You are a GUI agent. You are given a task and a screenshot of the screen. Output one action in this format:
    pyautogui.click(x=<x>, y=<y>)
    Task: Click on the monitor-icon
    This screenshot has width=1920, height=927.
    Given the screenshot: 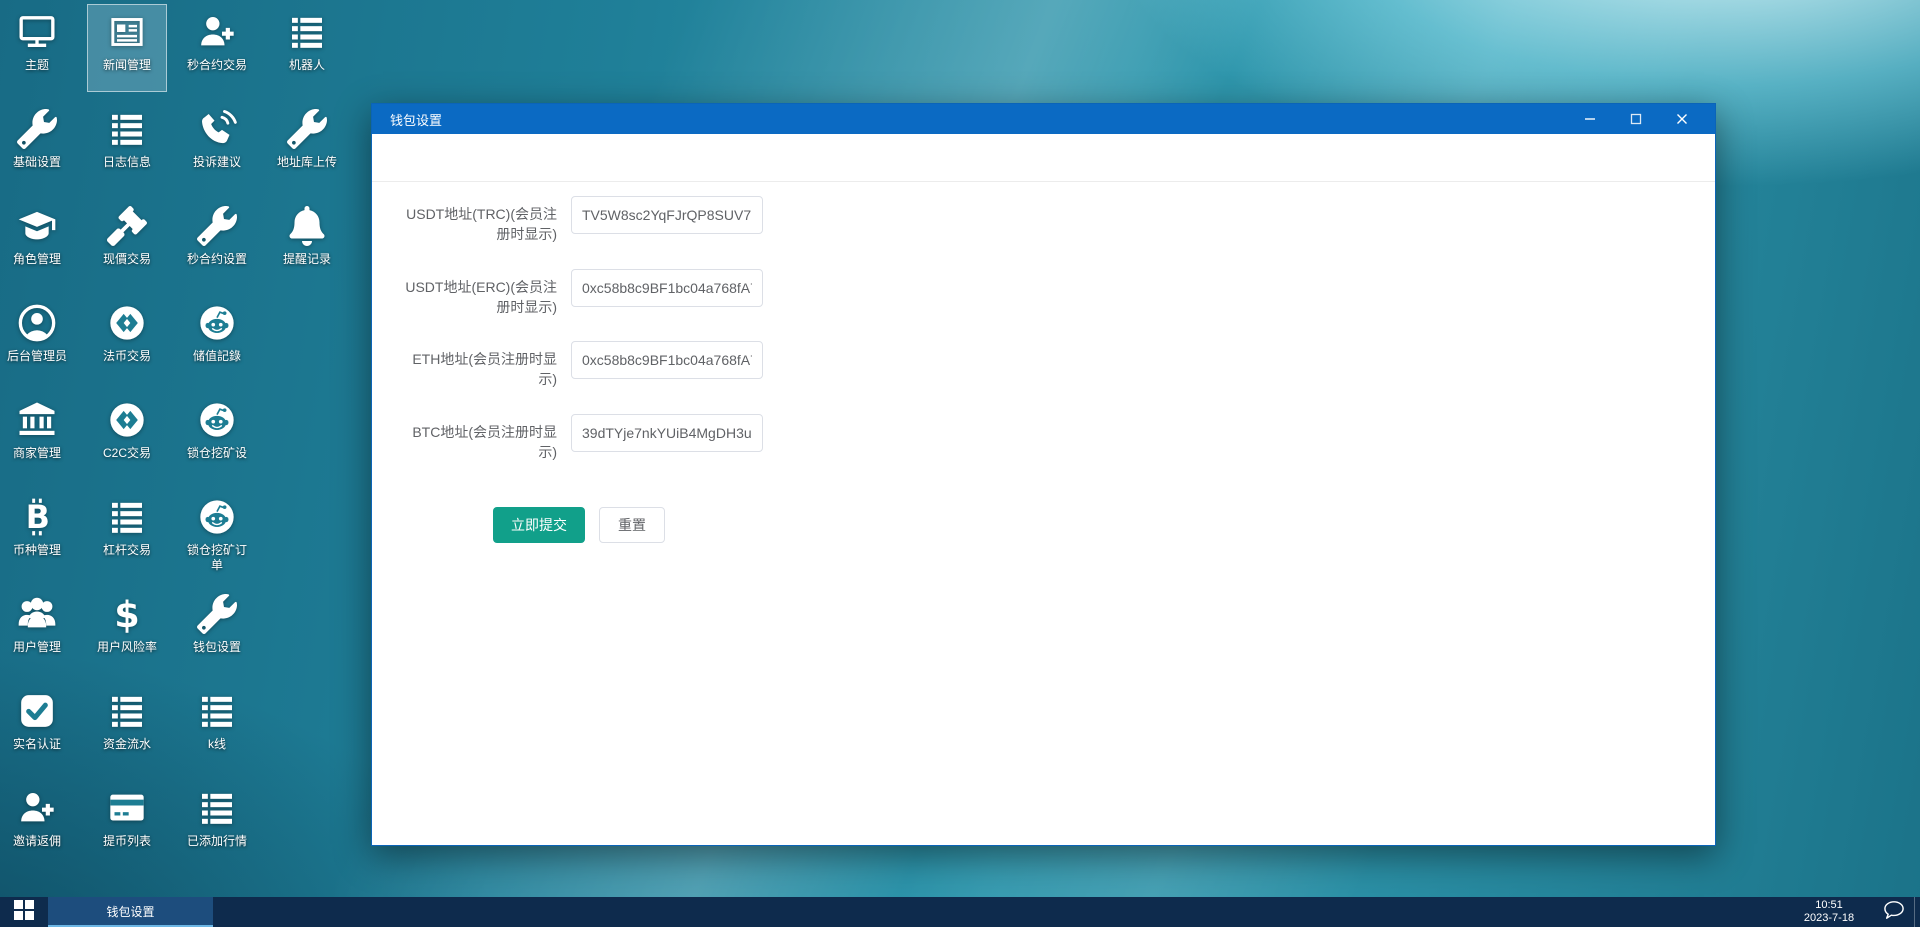 What is the action you would take?
    pyautogui.click(x=37, y=32)
    